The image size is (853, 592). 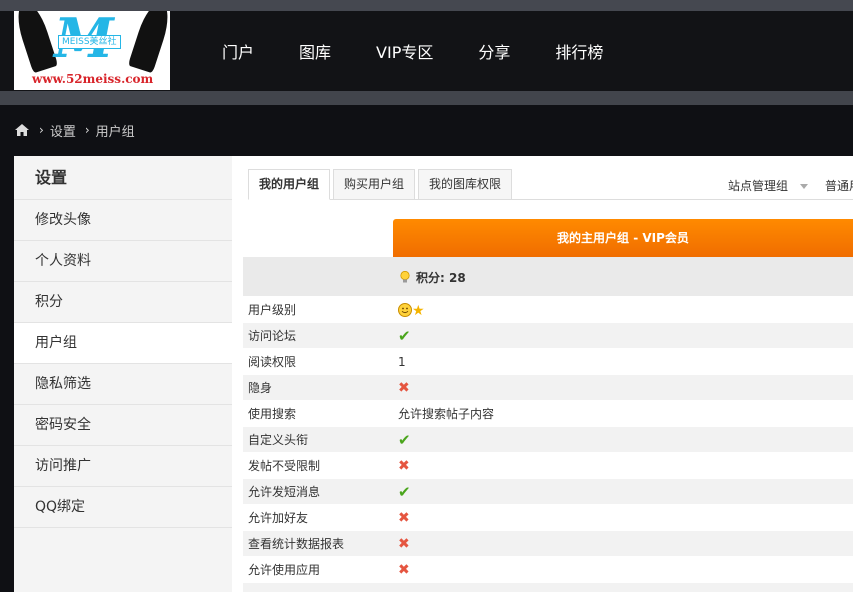 What do you see at coordinates (804, 186) in the screenshot?
I see `caret-down-icon` at bounding box center [804, 186].